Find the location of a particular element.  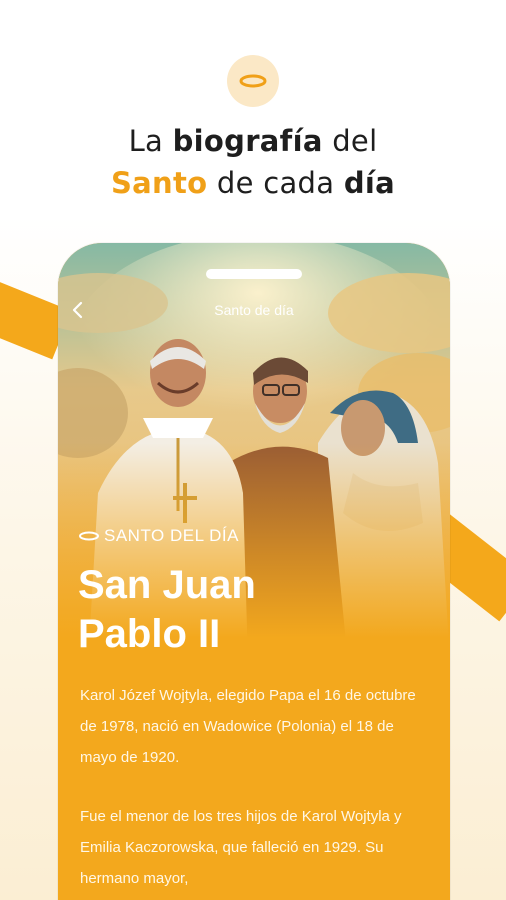

saint-of-day-tag: SANTO DEL DÍA is located at coordinates (158, 536).